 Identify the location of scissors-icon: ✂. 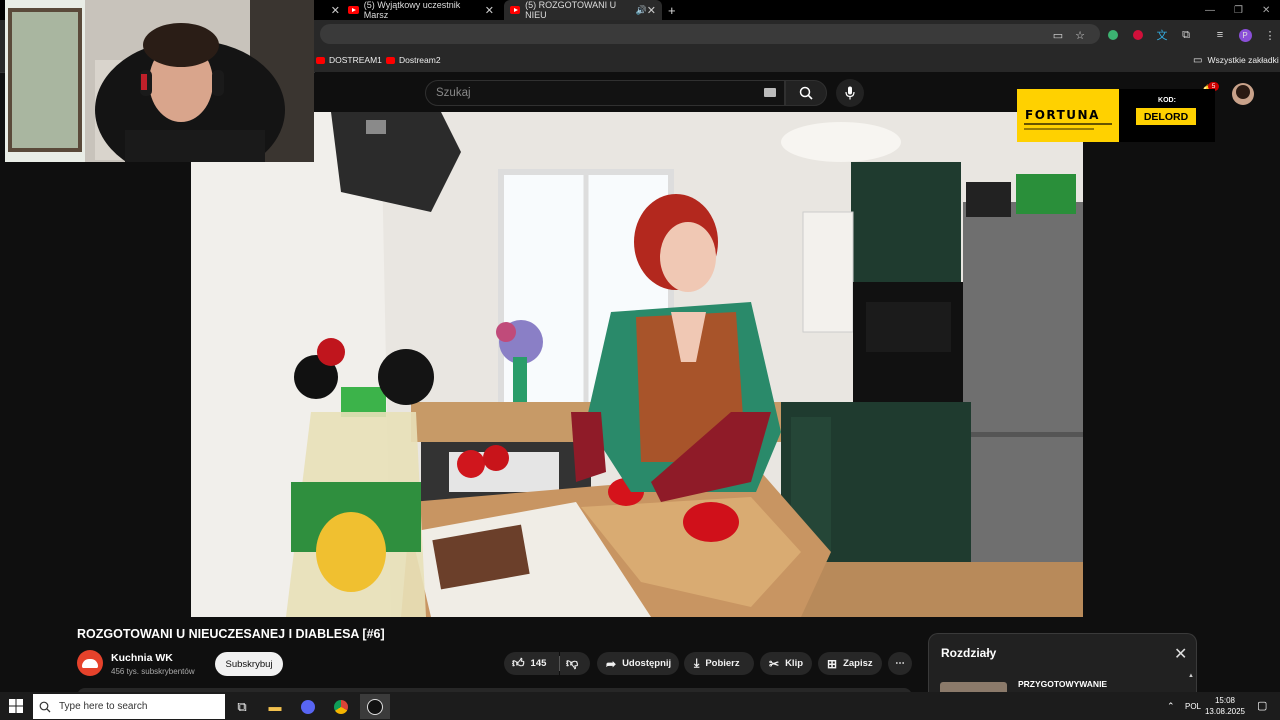
(774, 663).